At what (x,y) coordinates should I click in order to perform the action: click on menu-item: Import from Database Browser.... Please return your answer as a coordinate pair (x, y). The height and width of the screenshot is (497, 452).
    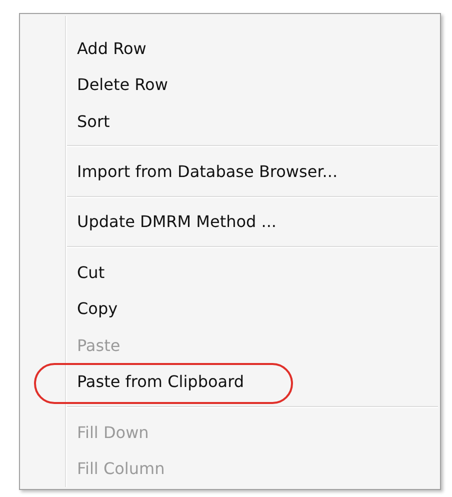
    Looking at the image, I should click on (230, 171).